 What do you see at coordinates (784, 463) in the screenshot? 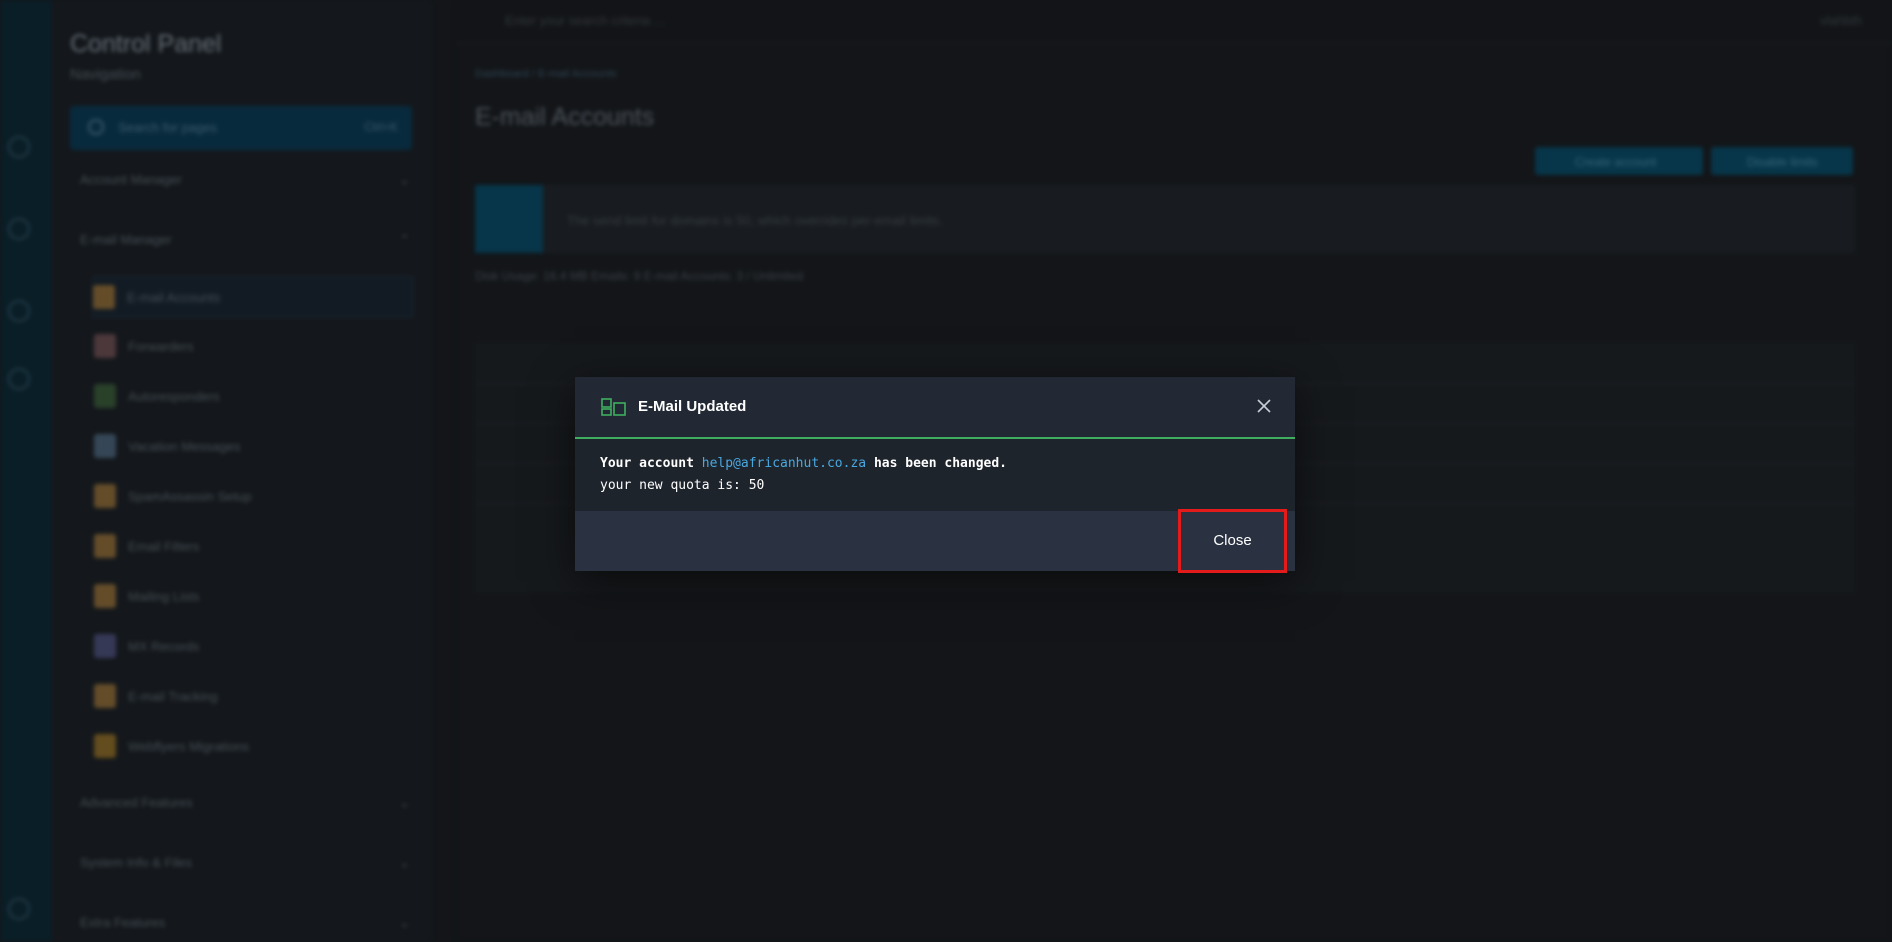
I see `email-address: help@africanhut.co.za` at bounding box center [784, 463].